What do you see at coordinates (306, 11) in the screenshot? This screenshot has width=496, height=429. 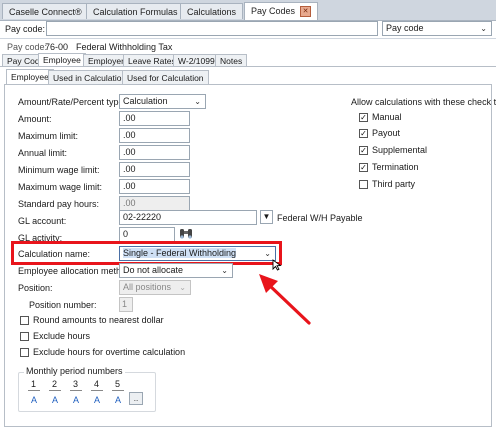 I see `close-icon: ✕` at bounding box center [306, 11].